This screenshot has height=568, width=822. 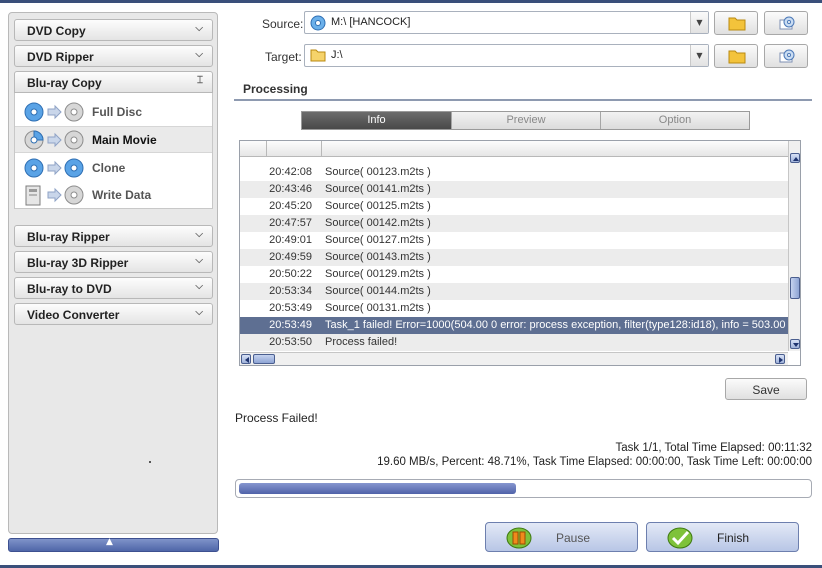 I want to click on arrow-down-icon, so click(x=796, y=345).